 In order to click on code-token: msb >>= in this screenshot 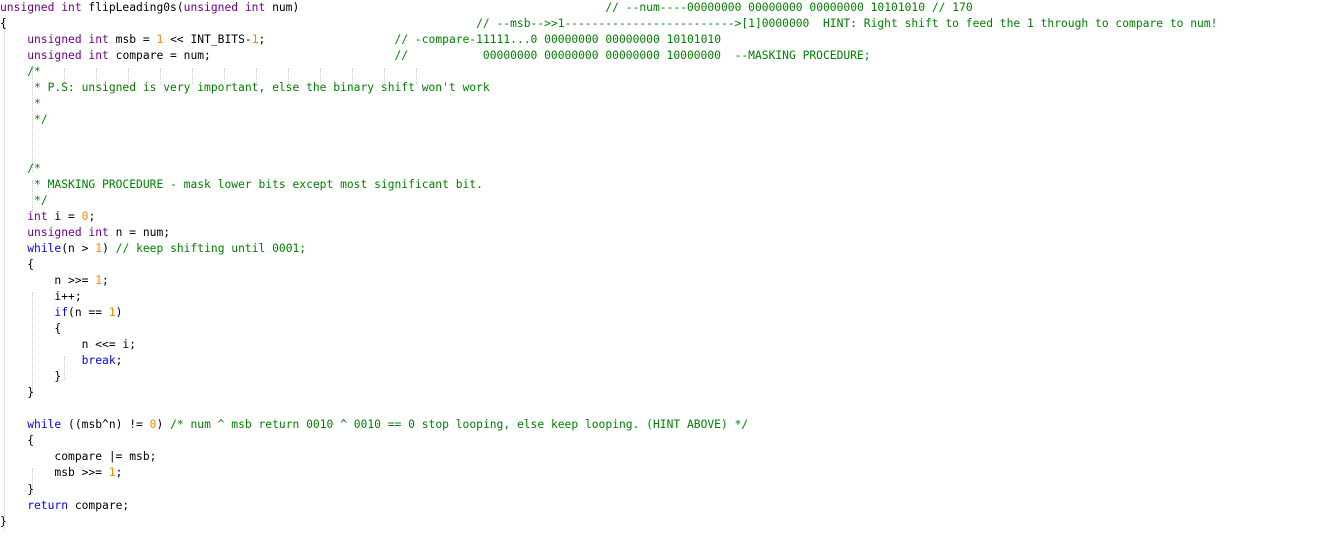, I will do `click(54, 473)`.